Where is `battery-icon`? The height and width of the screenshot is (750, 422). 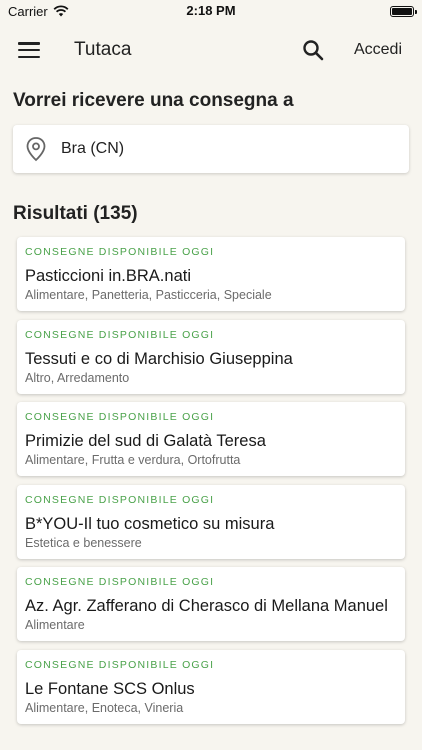
battery-icon is located at coordinates (403, 11).